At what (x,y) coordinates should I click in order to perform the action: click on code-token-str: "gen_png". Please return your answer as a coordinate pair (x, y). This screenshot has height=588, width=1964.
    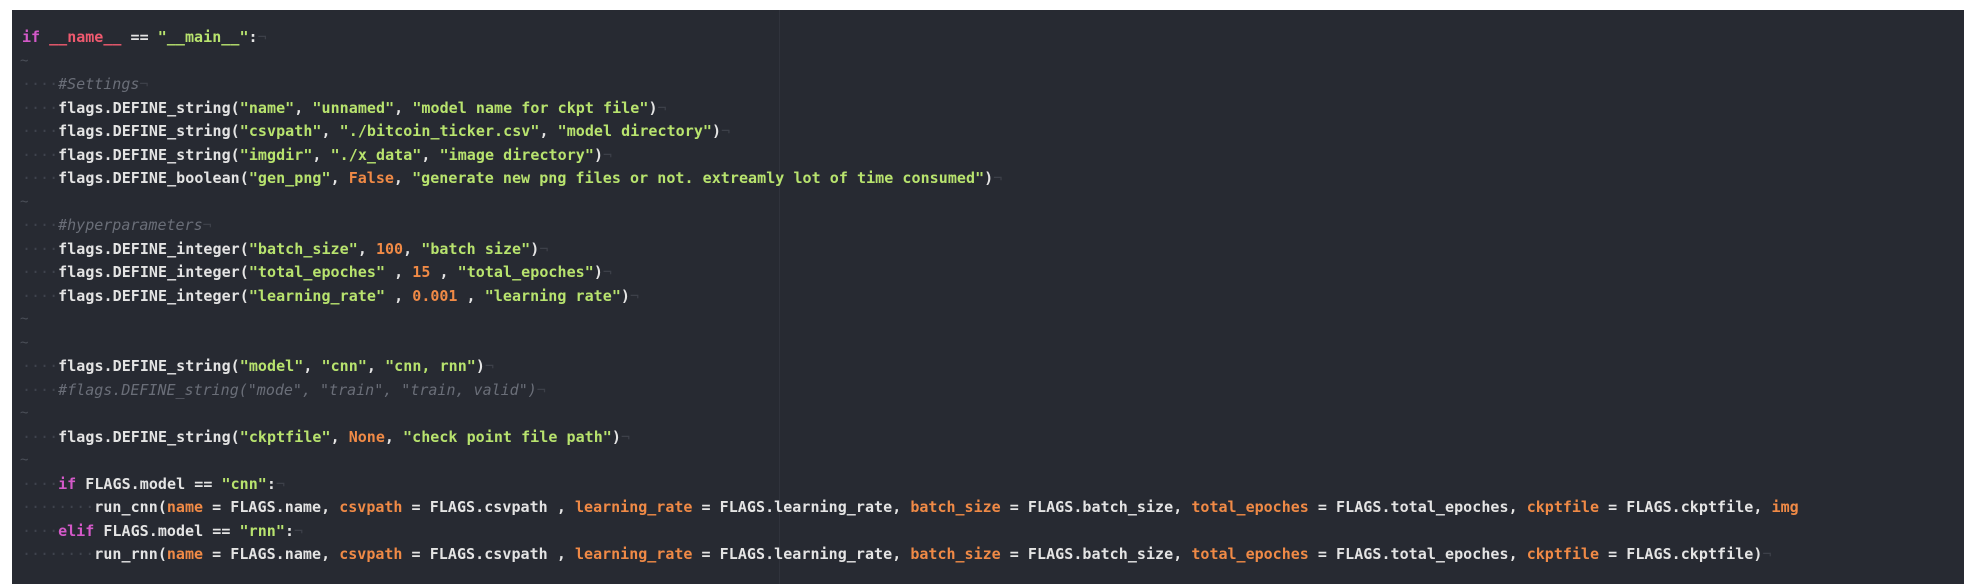
    Looking at the image, I should click on (289, 178).